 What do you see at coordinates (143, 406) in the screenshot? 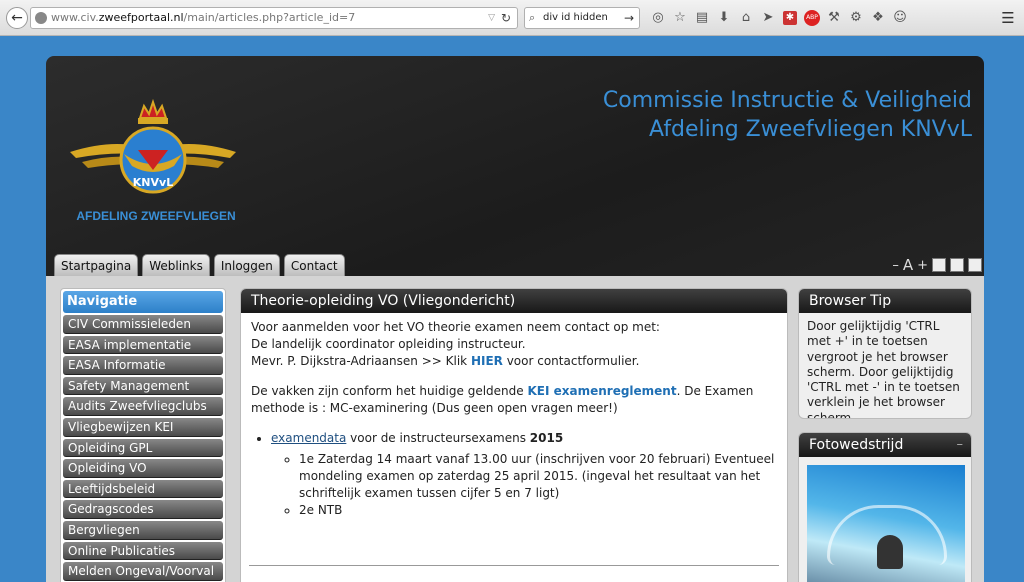
I see `nav-item: Audits Zweefvliegclubs` at bounding box center [143, 406].